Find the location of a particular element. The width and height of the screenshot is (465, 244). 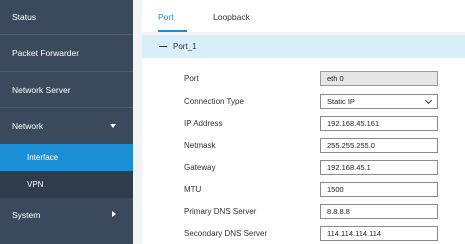

tab-bar: Port Loopback is located at coordinates (303, 16).